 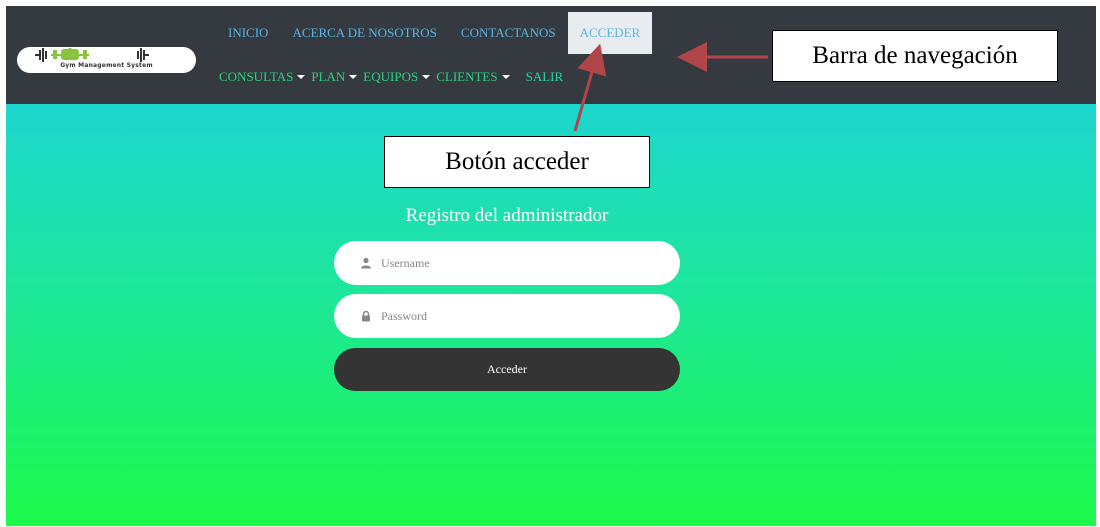 I want to click on logo-text: Gym Management System, so click(x=106, y=65).